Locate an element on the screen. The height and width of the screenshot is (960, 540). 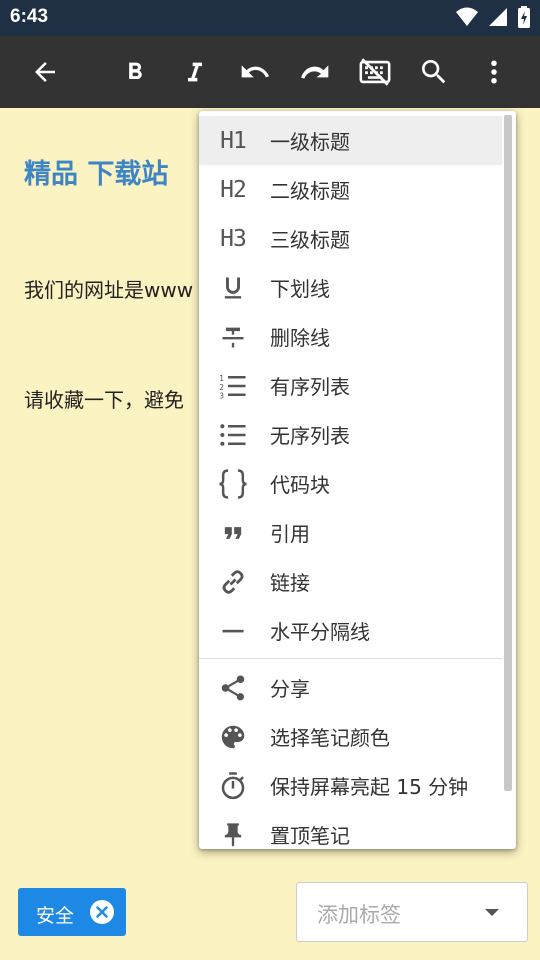
svg-text: 3 is located at coordinates (221, 395).